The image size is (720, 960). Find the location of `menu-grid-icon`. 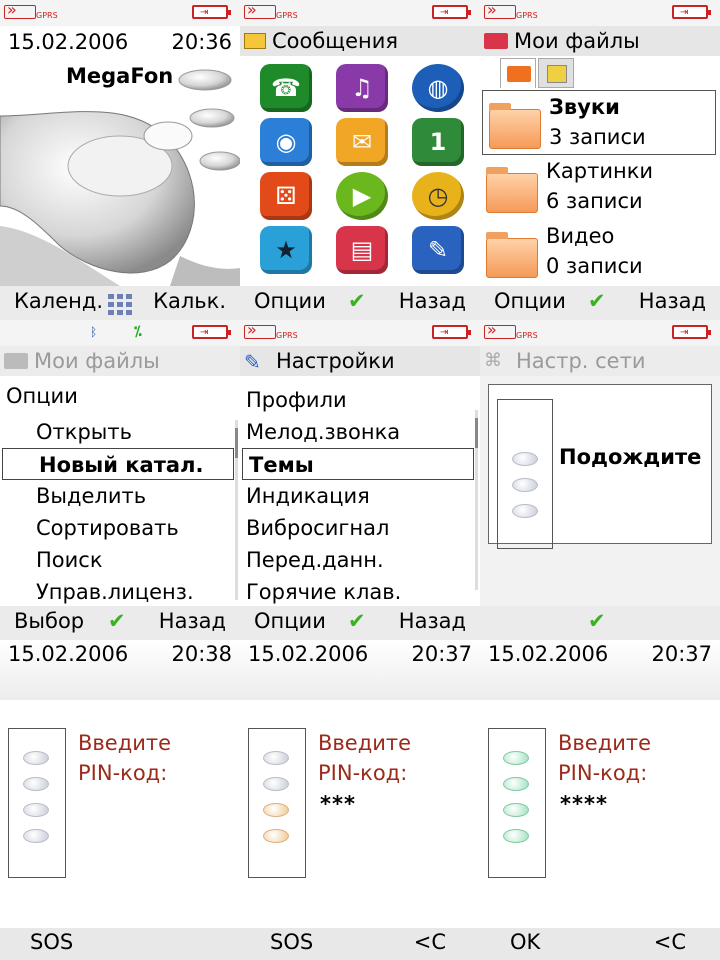

menu-grid-icon is located at coordinates (120, 304).